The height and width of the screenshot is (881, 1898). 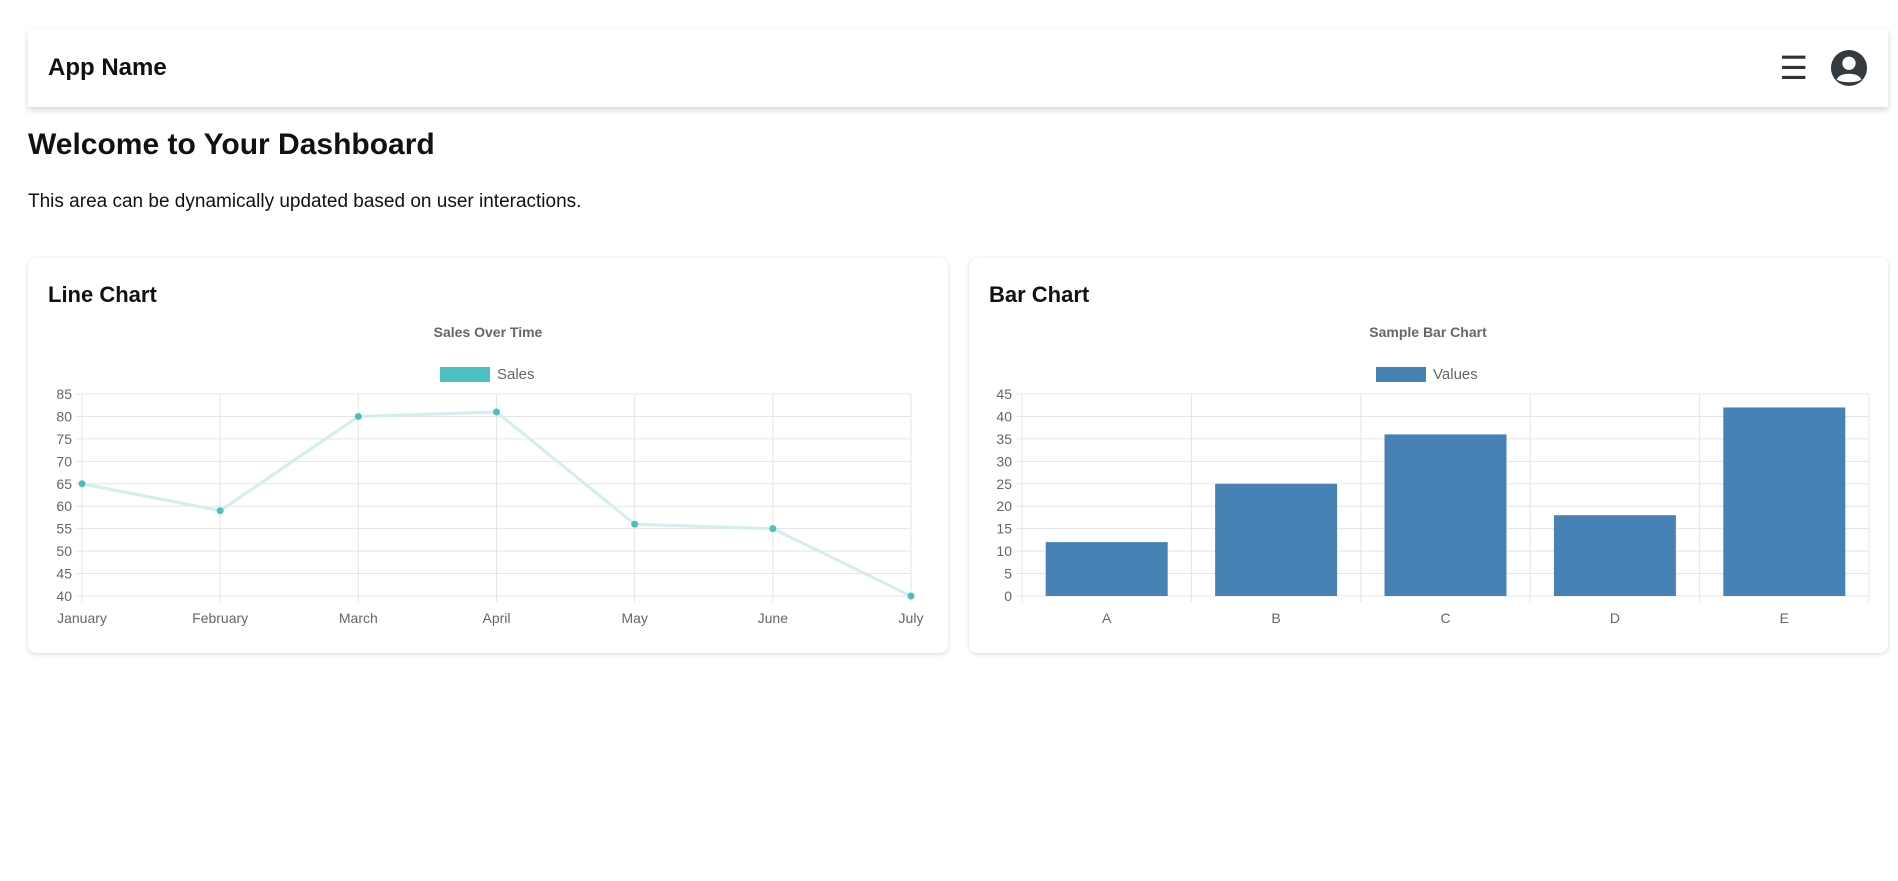 I want to click on line-y-tick: 85, so click(x=64, y=394).